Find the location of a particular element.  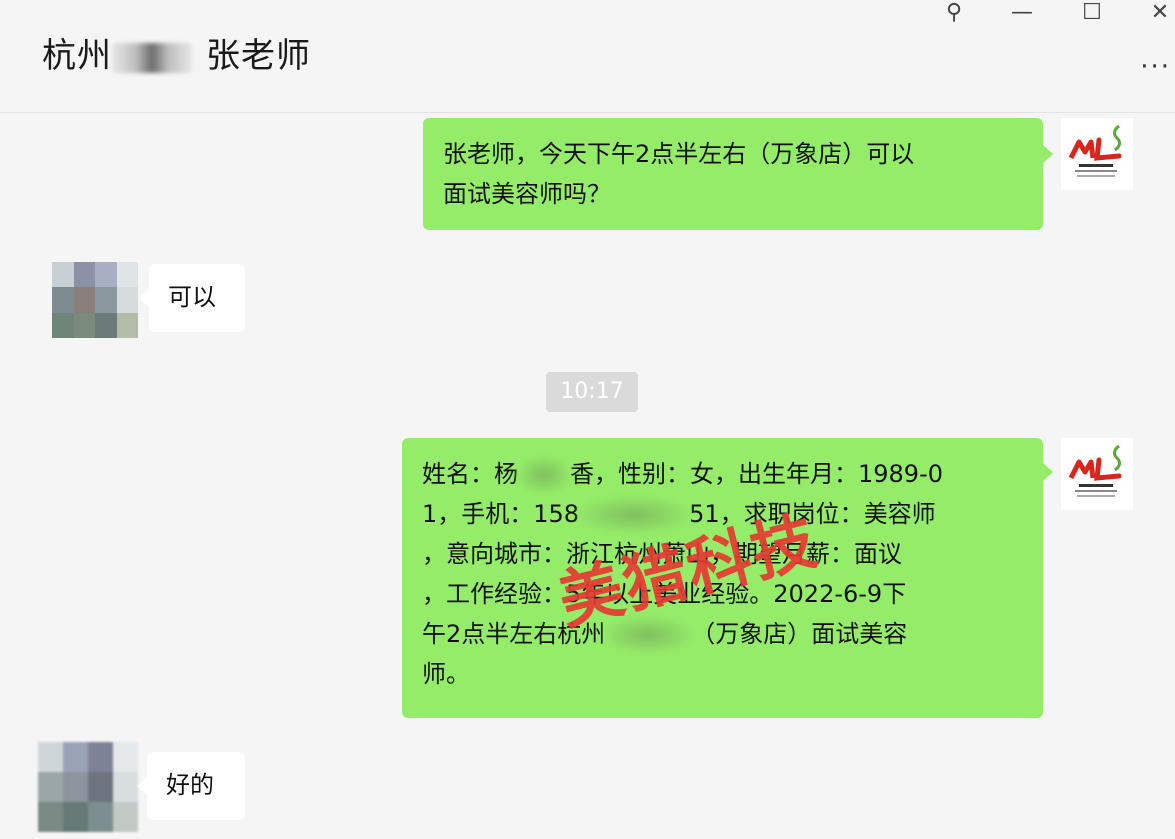

message-text: 好的 is located at coordinates (190, 785).